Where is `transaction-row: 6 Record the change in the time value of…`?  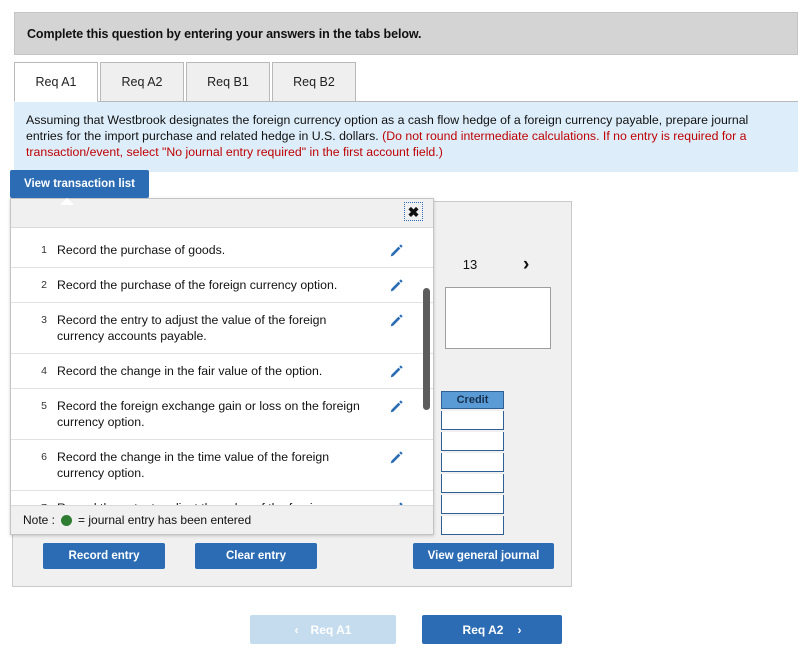 transaction-row: 6 Record the change in the time value of… is located at coordinates (222, 465).